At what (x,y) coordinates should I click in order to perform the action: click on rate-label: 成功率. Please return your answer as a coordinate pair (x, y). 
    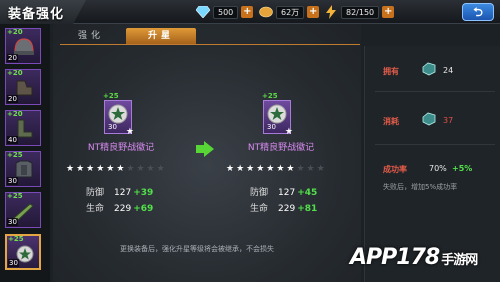
    Looking at the image, I should click on (395, 169).